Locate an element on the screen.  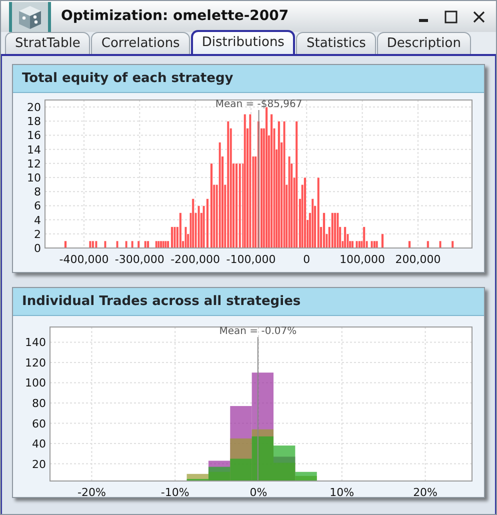
axis-tick-label: 4 is located at coordinates (37, 220).